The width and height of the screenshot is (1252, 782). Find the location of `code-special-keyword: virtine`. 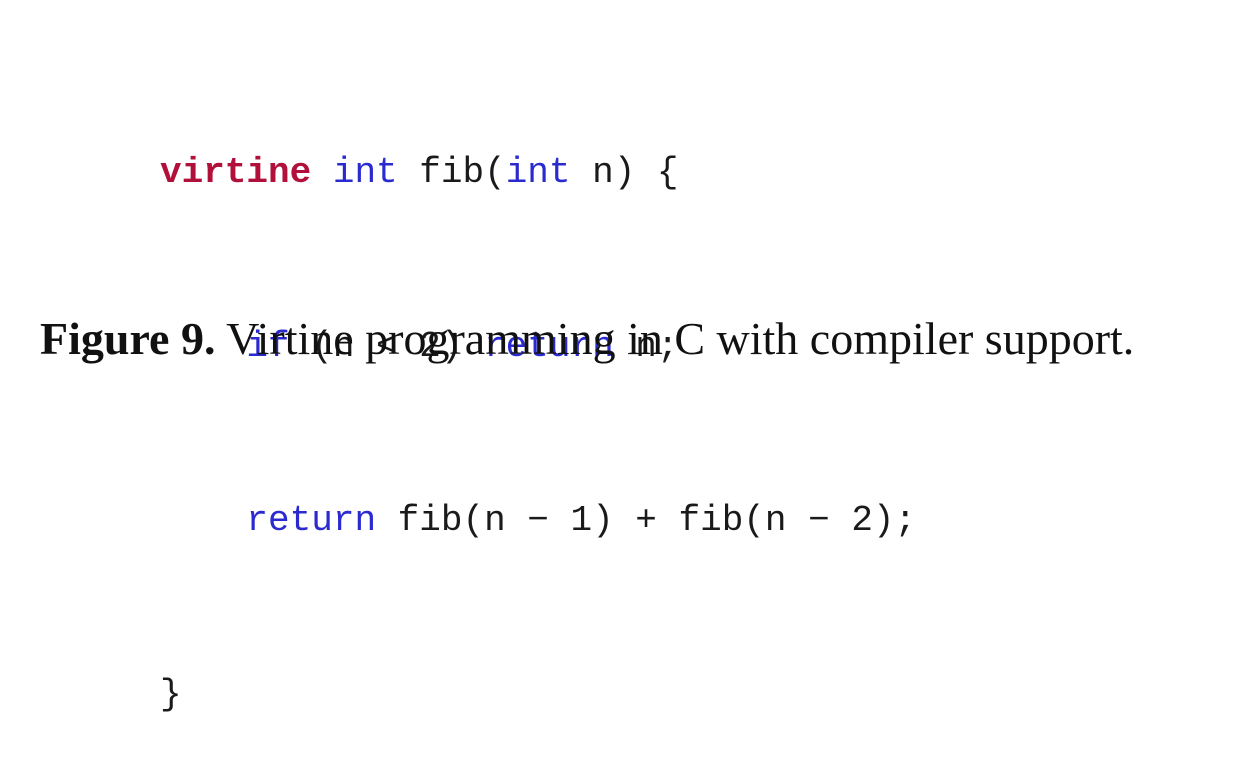

code-special-keyword: virtine is located at coordinates (236, 172).